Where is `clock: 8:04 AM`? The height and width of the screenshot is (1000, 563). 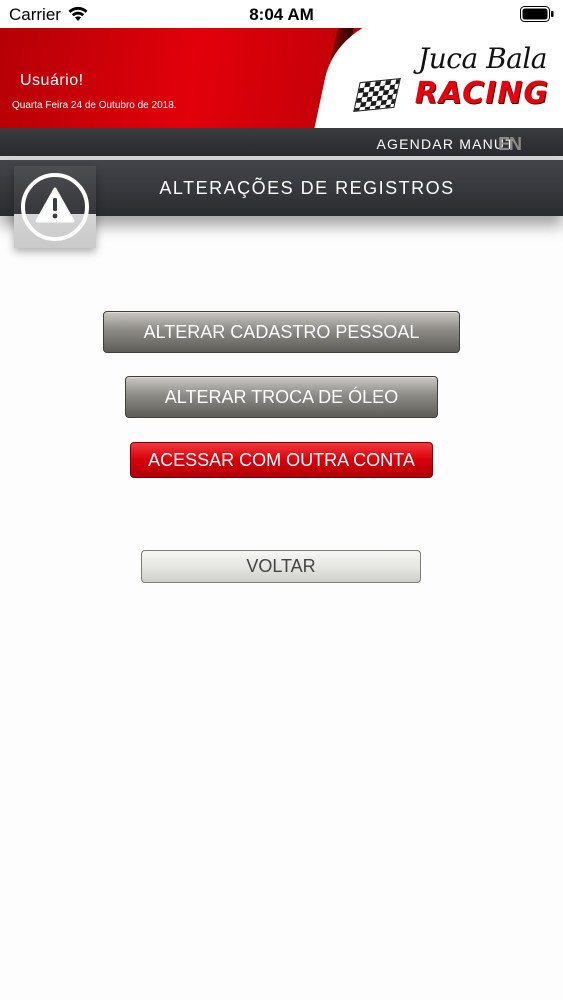 clock: 8:04 AM is located at coordinates (281, 14).